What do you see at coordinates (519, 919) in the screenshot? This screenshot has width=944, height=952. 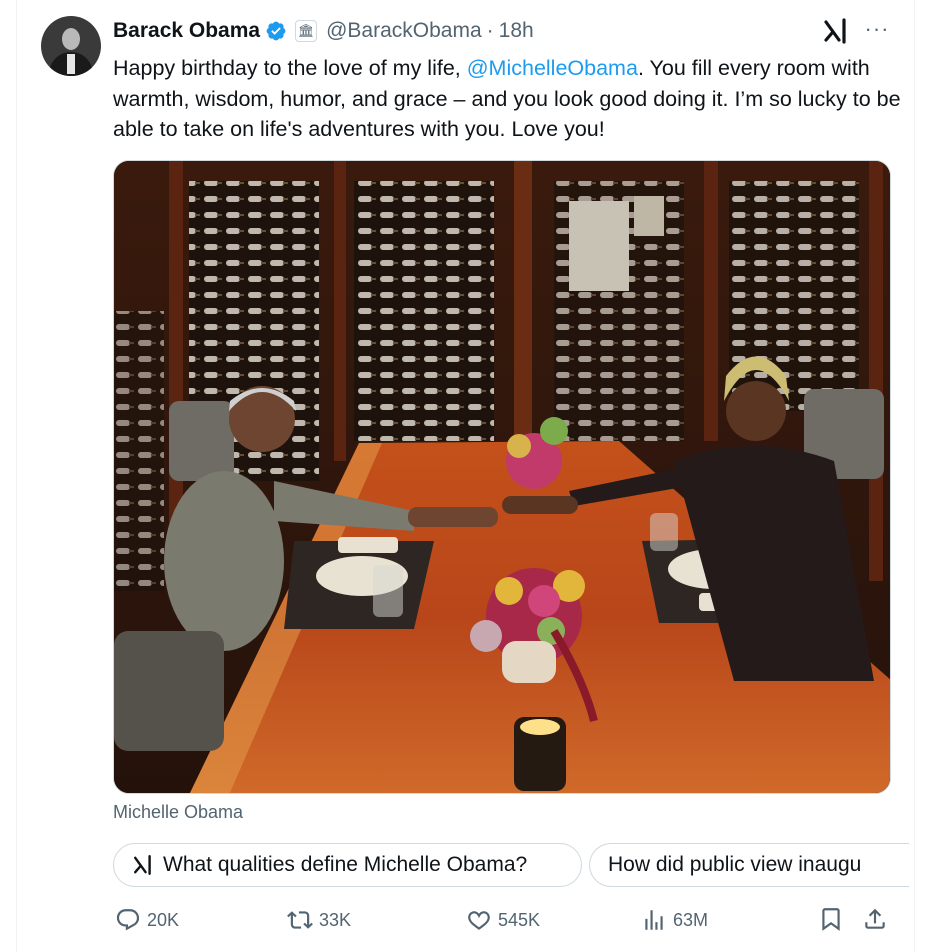 I see `like-count: 545K` at bounding box center [519, 919].